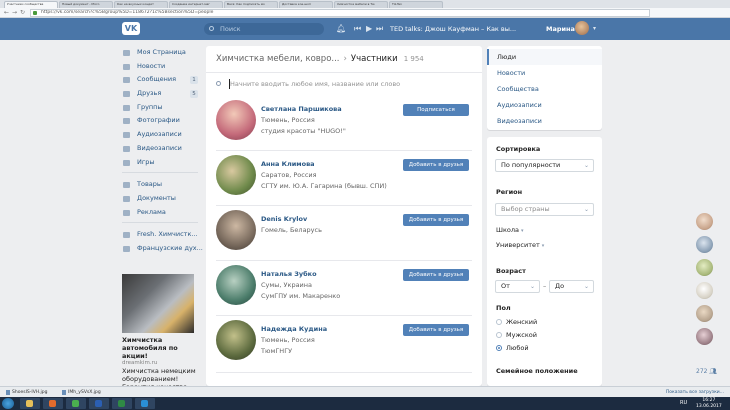  I want to click on subscribe-button: Подписаться, so click(436, 110).